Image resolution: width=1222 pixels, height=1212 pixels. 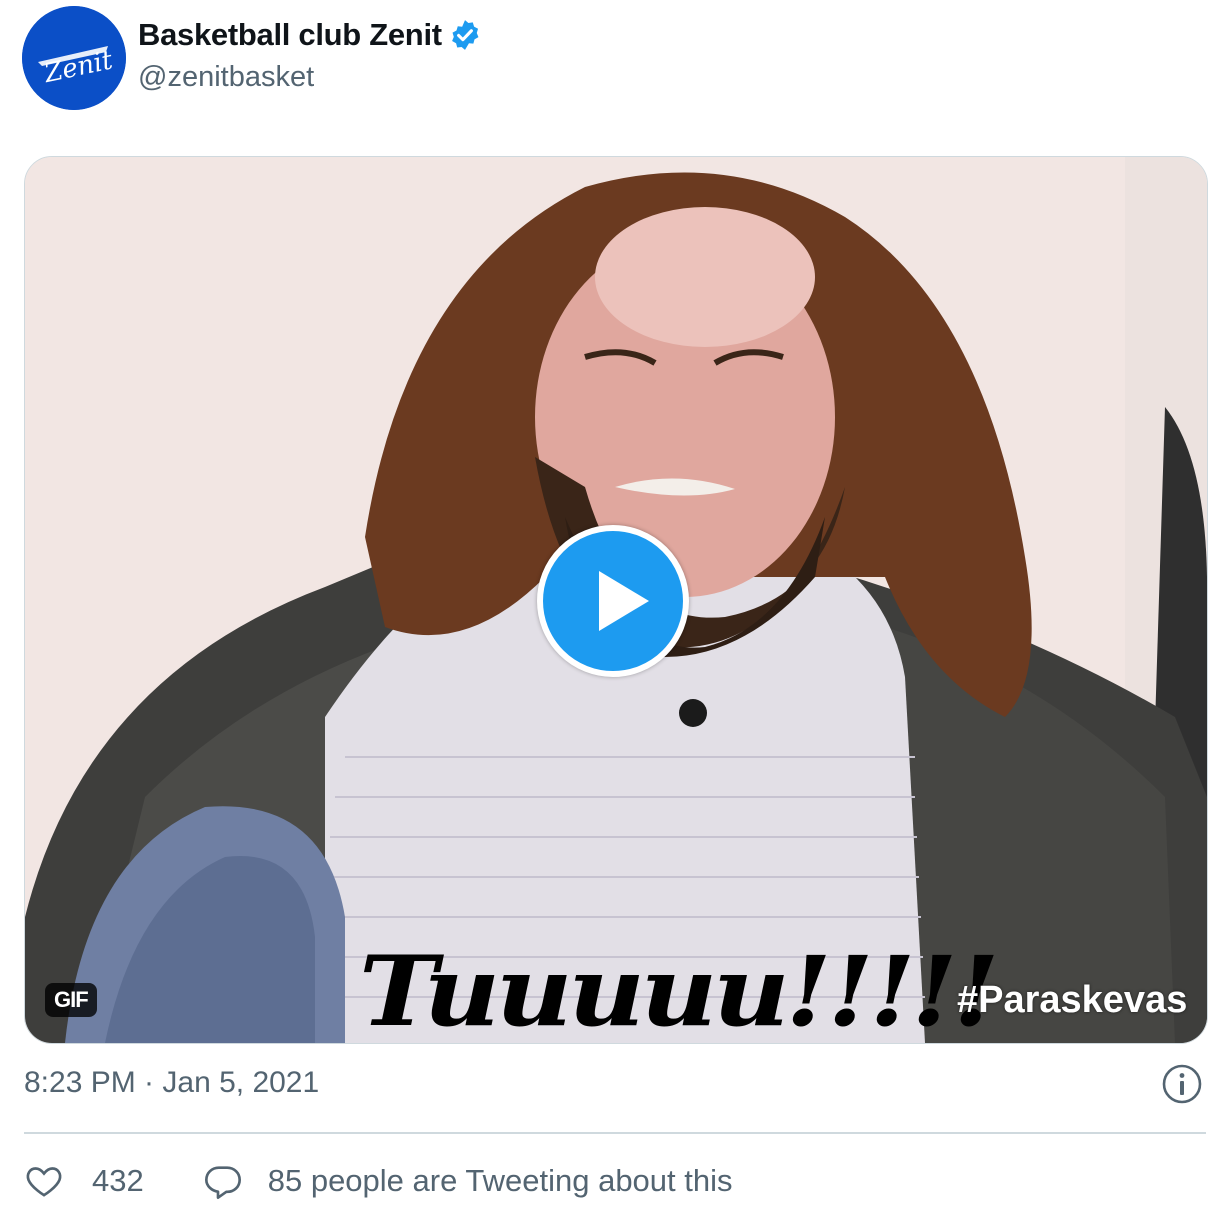 What do you see at coordinates (44, 1181) in the screenshot?
I see `heart-icon` at bounding box center [44, 1181].